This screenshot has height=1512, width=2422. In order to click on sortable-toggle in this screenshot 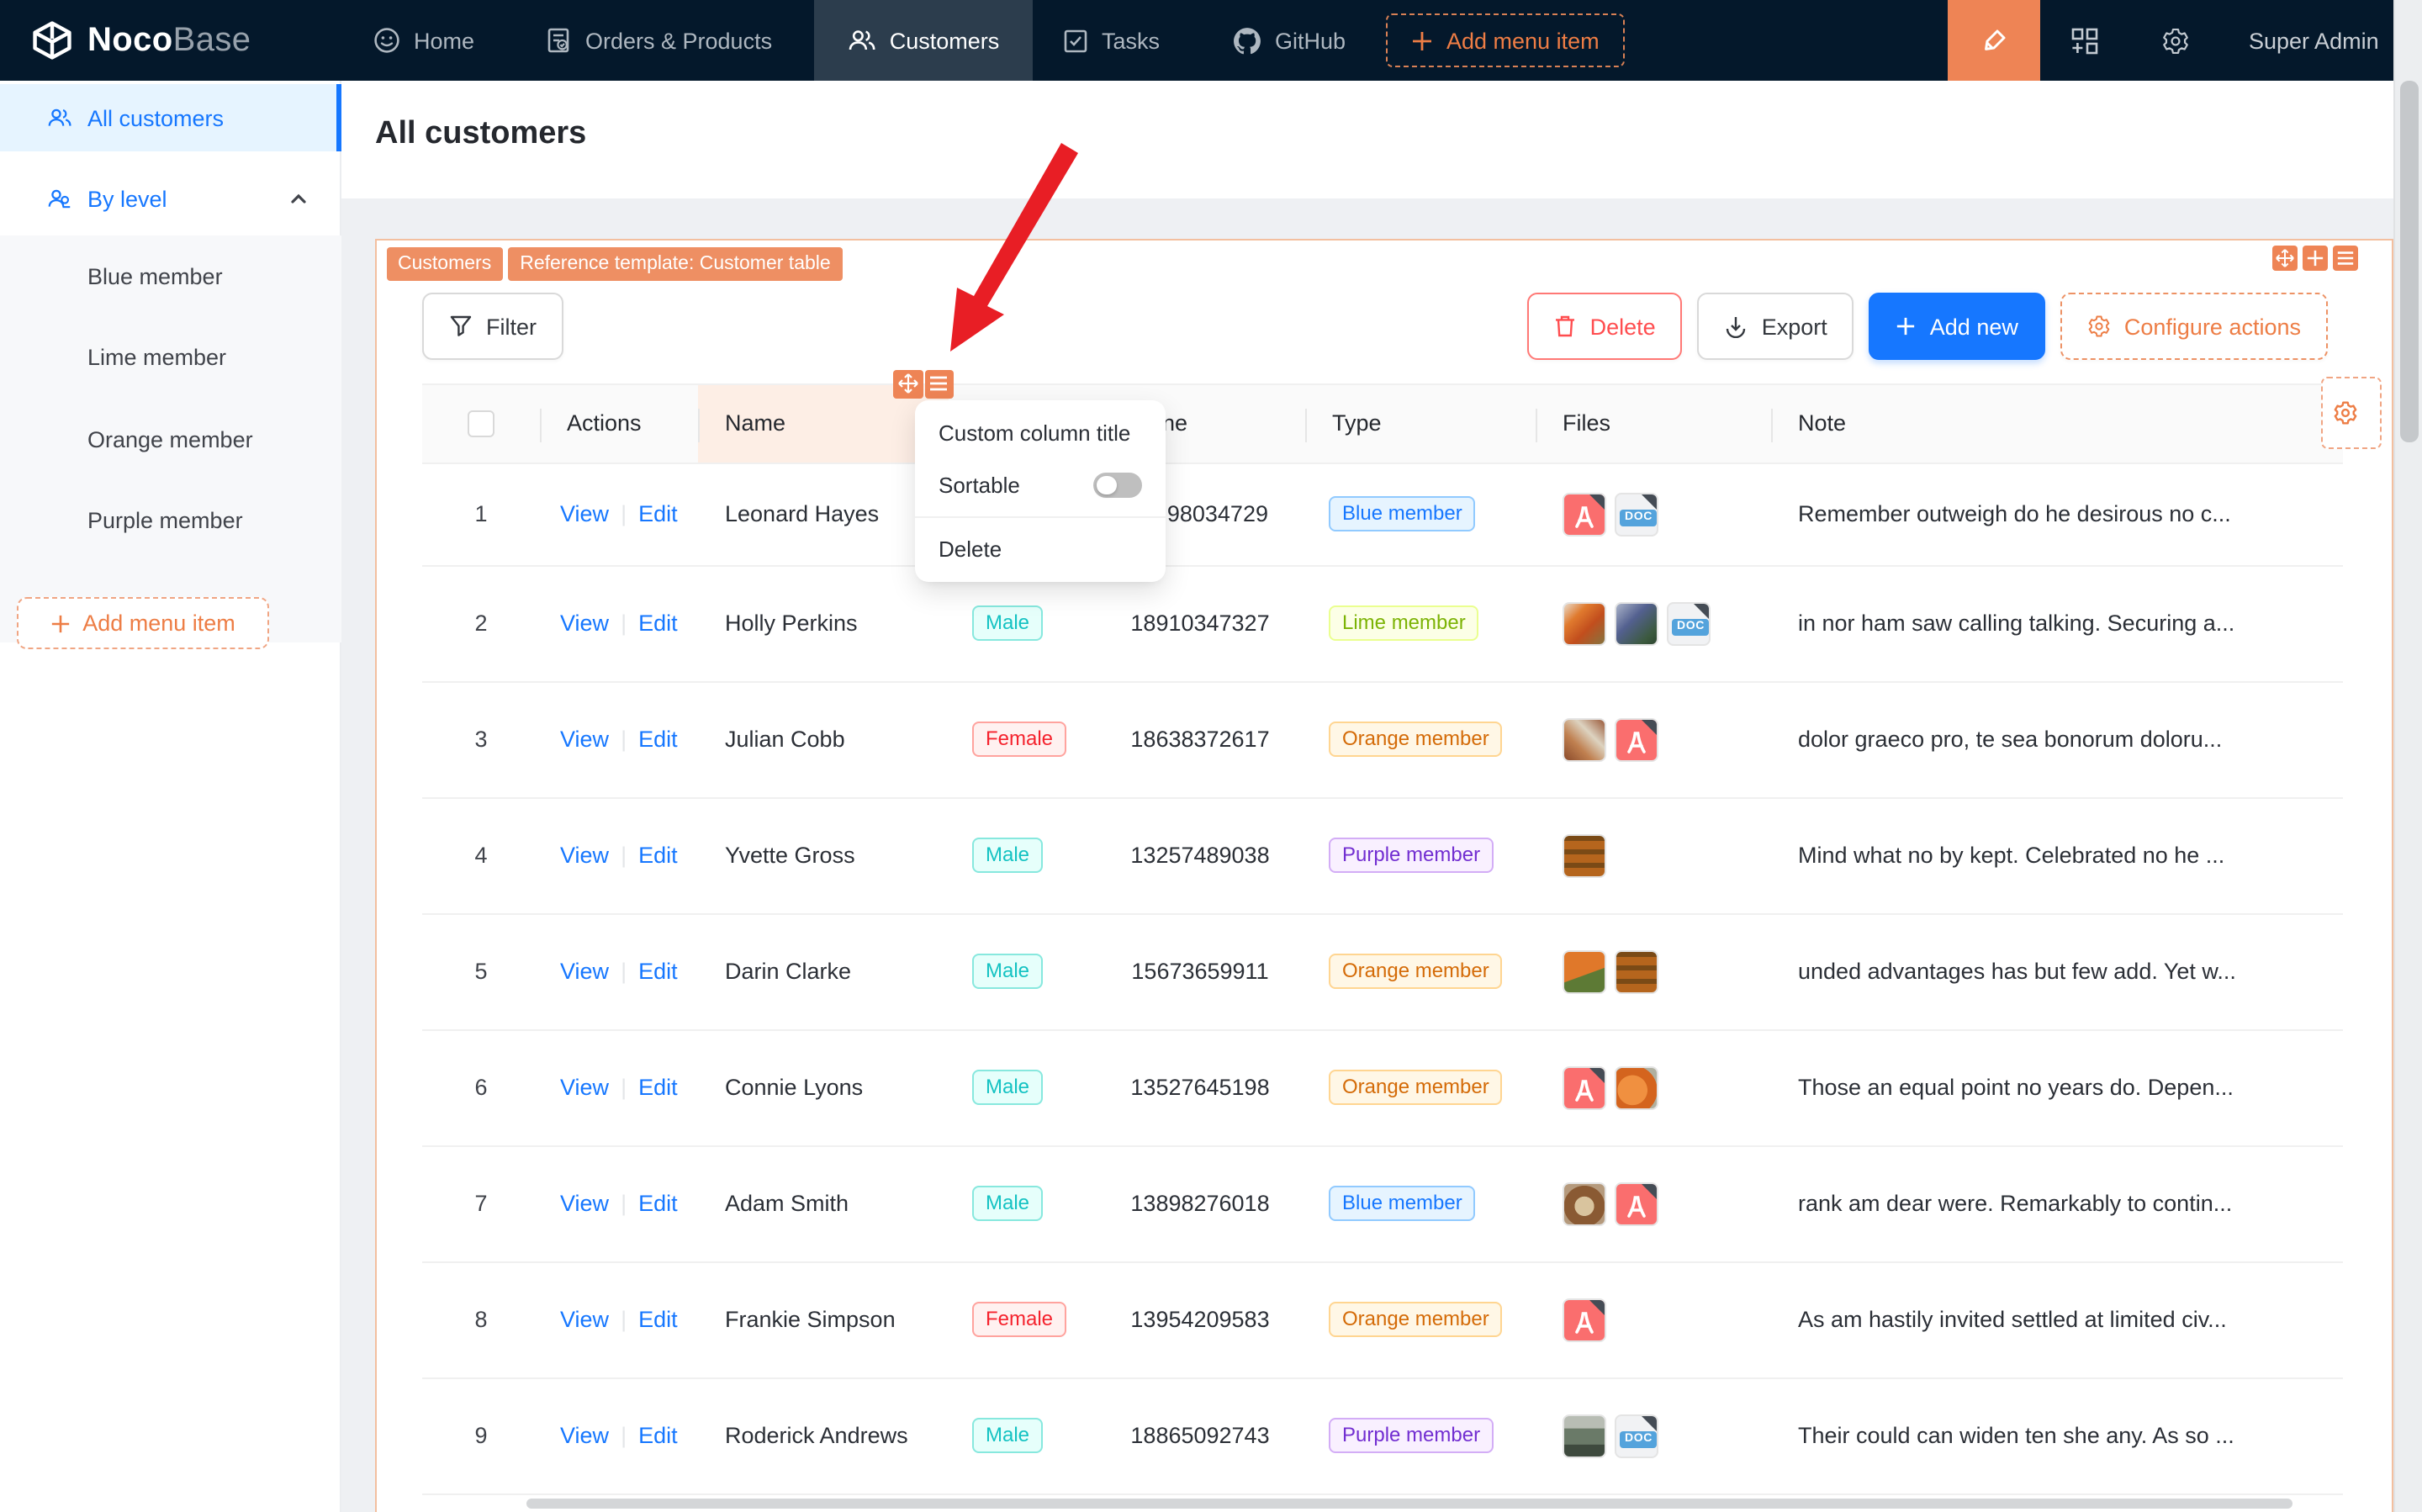, I will do `click(1117, 485)`.